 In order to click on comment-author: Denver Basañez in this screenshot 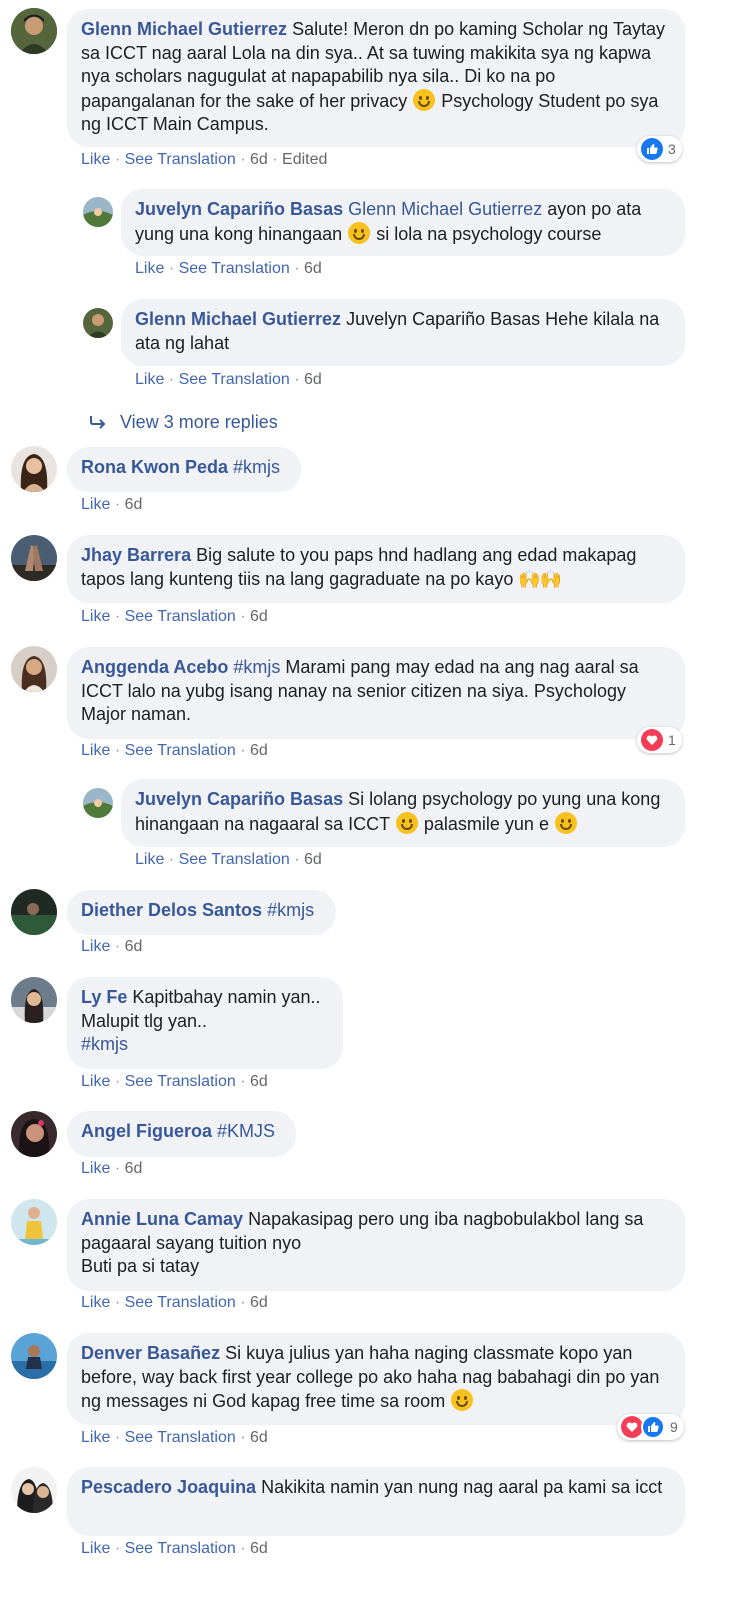, I will do `click(150, 1353)`.